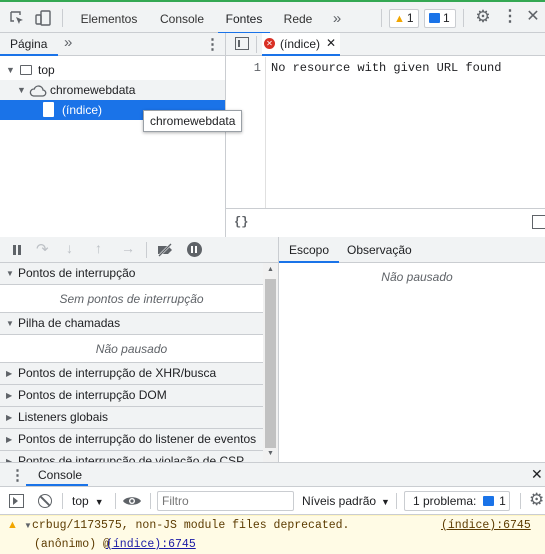 Image resolution: width=545 pixels, height=554 pixels. Describe the element at coordinates (246, 132) in the screenshot. I see `code-gutter: 1` at that location.